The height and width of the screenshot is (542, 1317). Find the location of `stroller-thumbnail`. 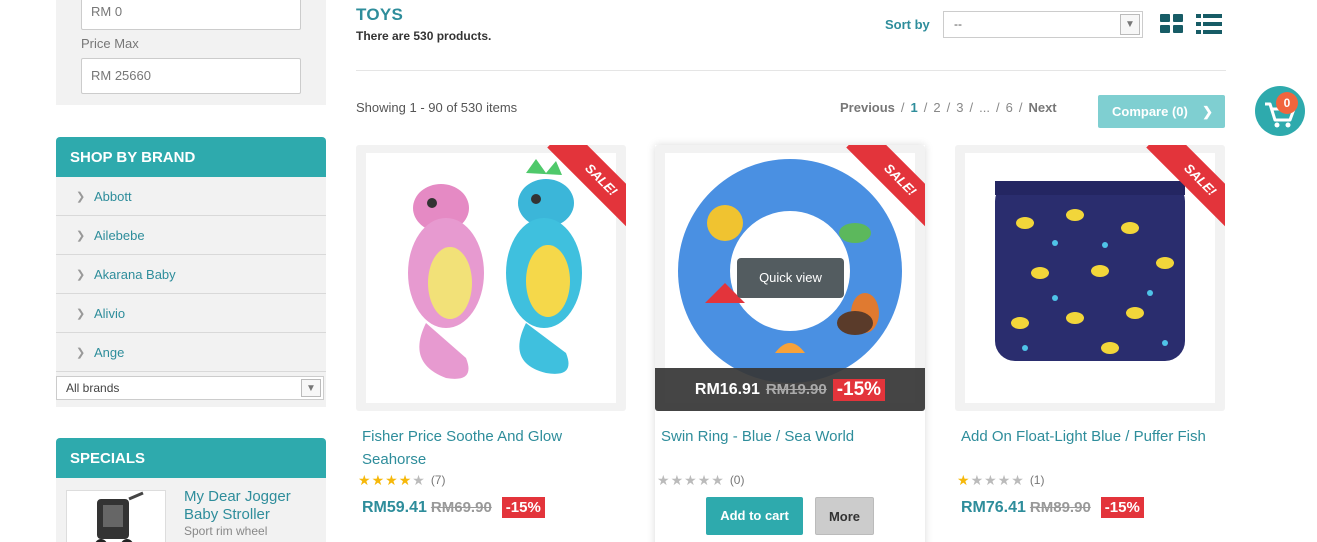

stroller-thumbnail is located at coordinates (116, 516).